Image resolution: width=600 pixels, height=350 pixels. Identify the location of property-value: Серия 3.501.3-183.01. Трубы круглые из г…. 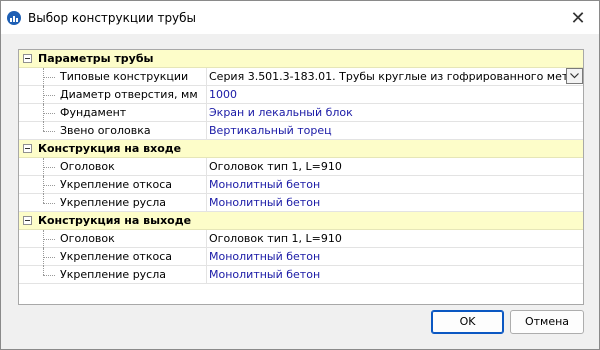
(396, 76).